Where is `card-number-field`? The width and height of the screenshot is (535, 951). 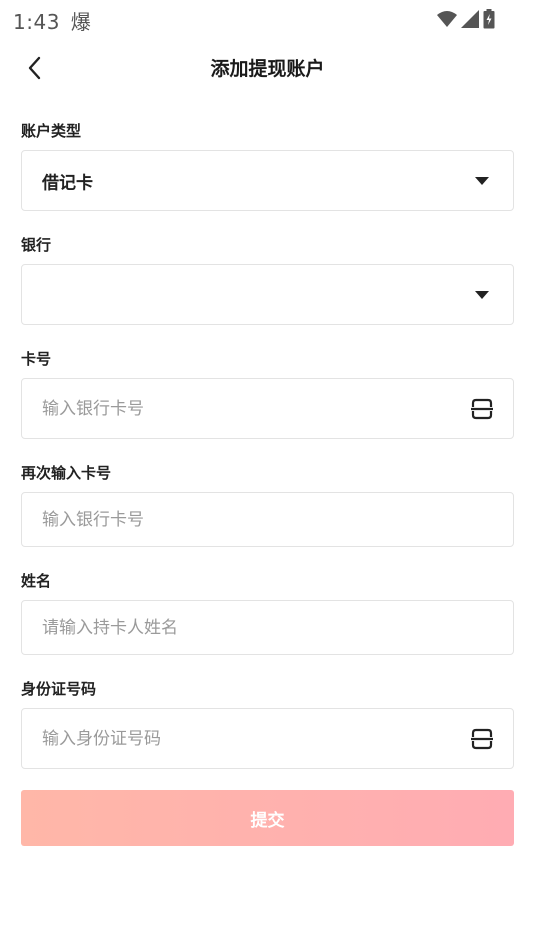 card-number-field is located at coordinates (267, 408).